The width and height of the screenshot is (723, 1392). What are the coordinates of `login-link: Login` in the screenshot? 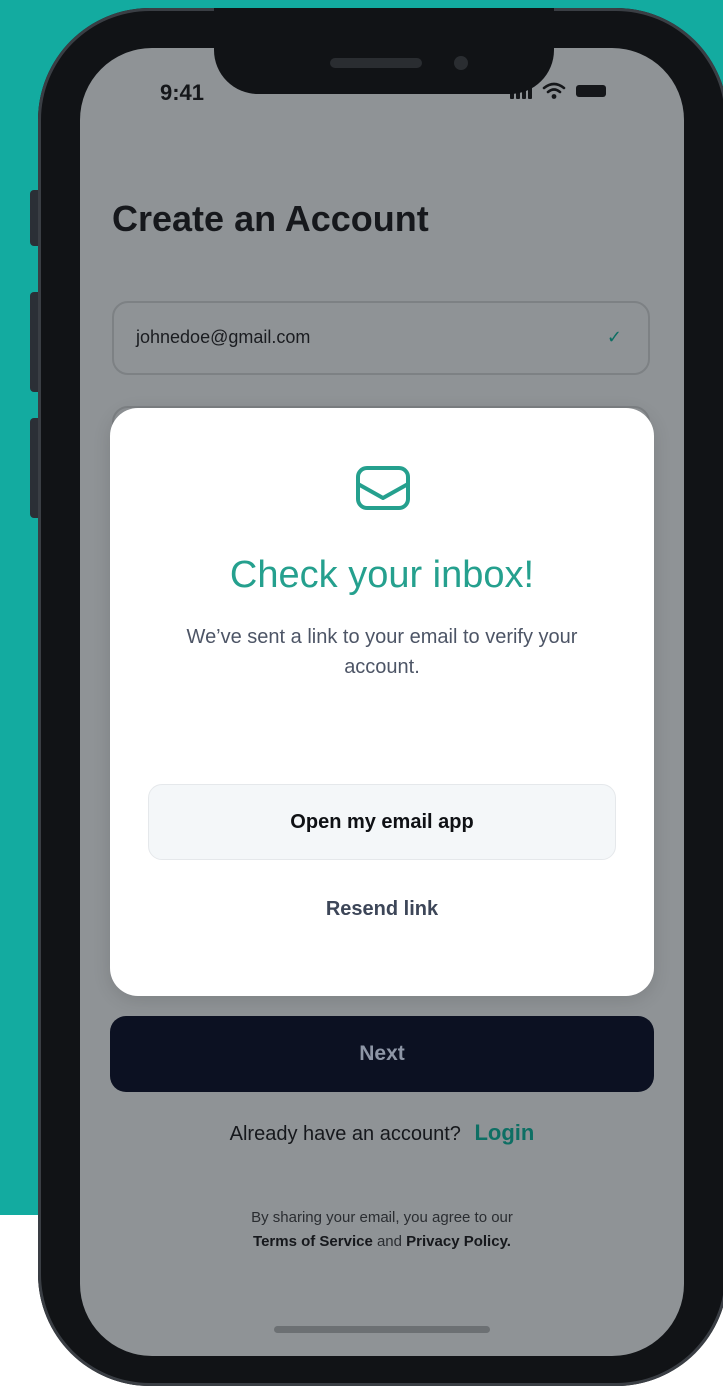 It's located at (504, 1132).